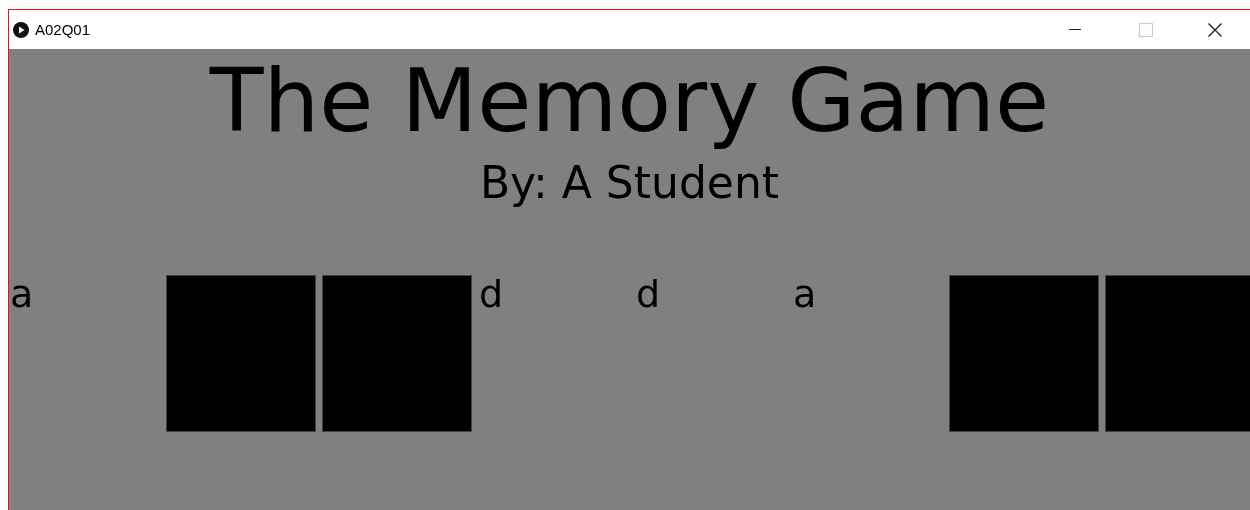  I want to click on window-title: A02Q01, so click(63, 29).